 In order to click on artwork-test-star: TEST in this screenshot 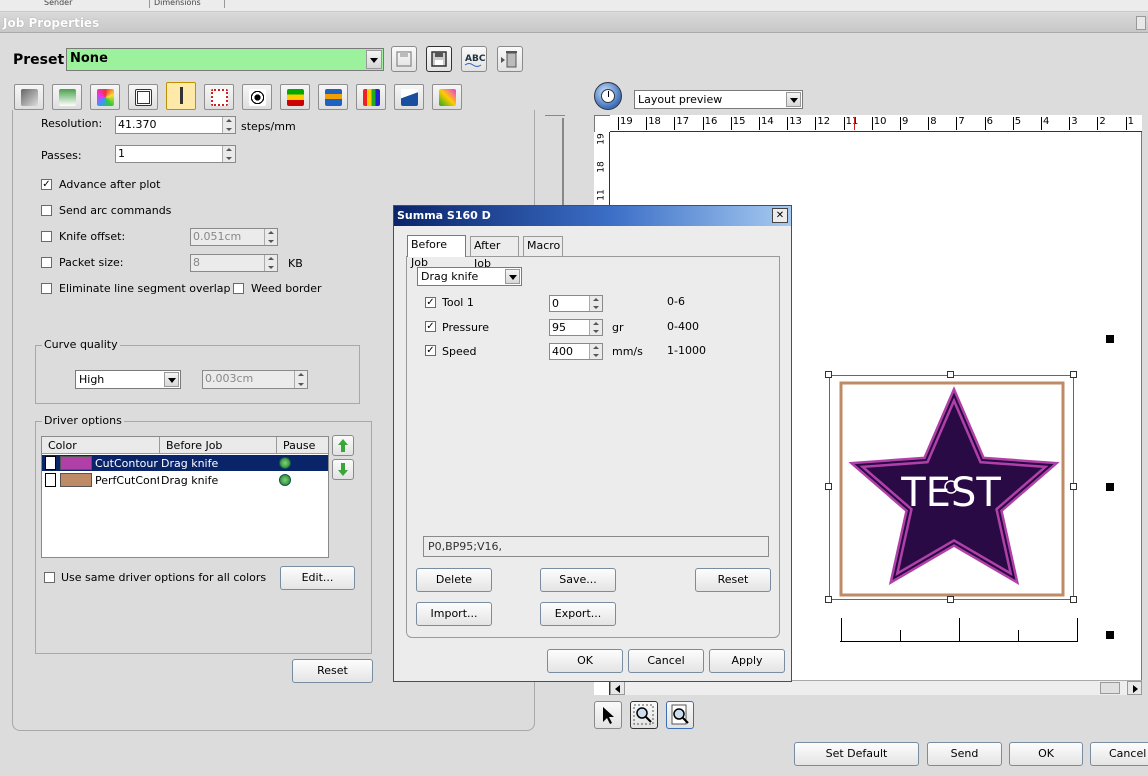, I will do `click(952, 488)`.